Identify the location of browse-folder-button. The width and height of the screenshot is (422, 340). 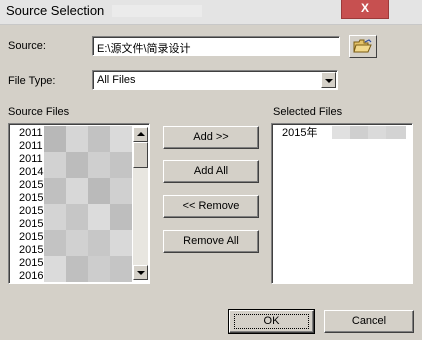
(363, 46).